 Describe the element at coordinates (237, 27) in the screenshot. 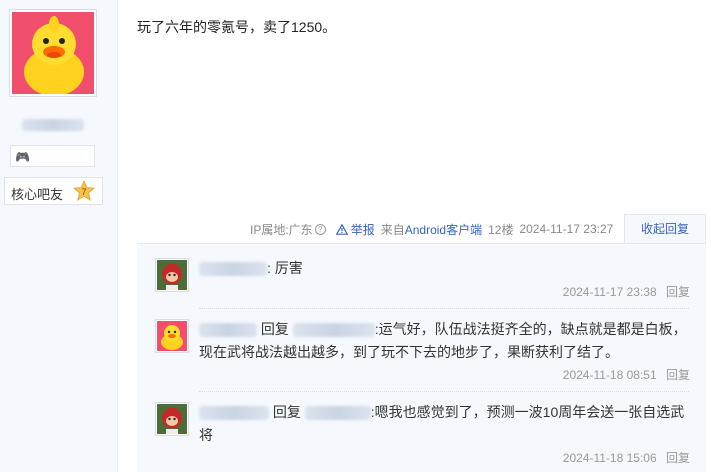

I see `post-content: 玩了六年的零氪号，卖了1250。` at that location.